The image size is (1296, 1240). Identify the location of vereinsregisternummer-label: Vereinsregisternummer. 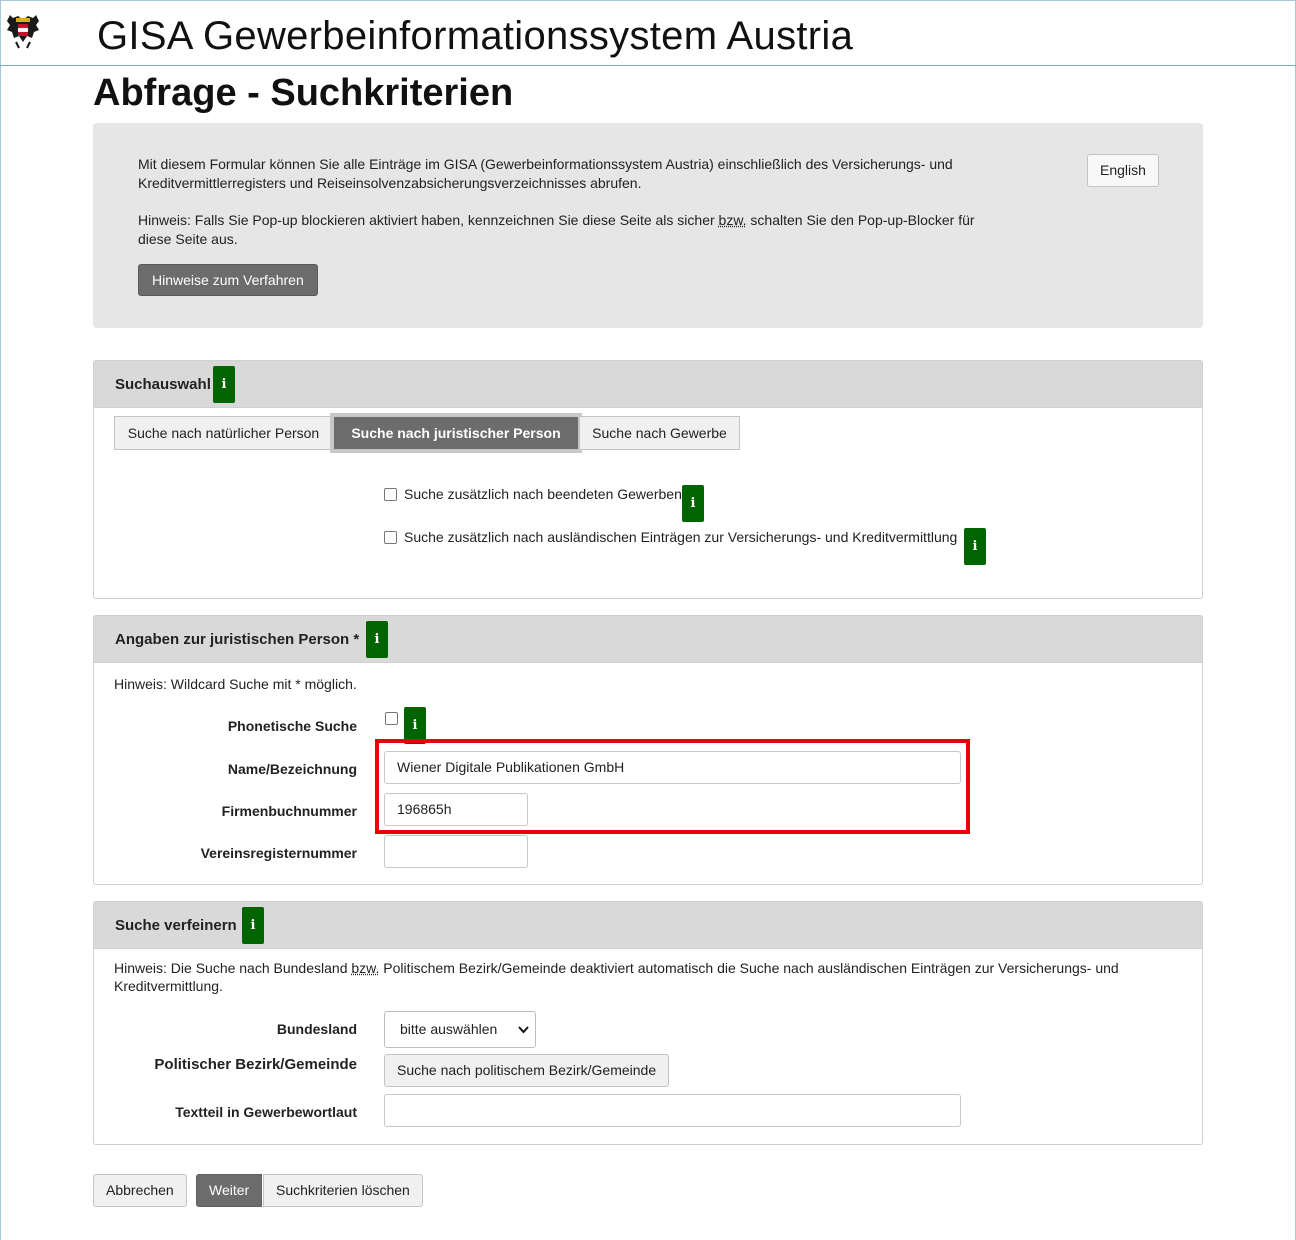
(278, 853).